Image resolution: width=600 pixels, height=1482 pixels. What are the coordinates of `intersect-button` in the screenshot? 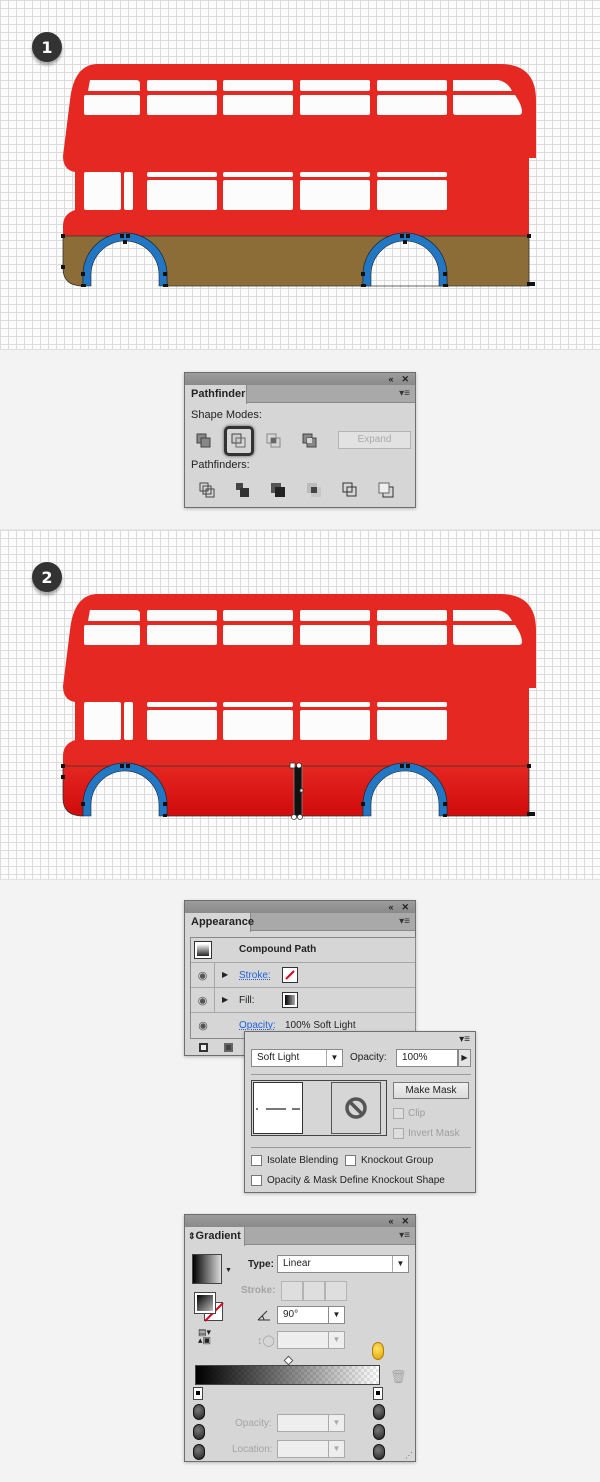 It's located at (274, 441).